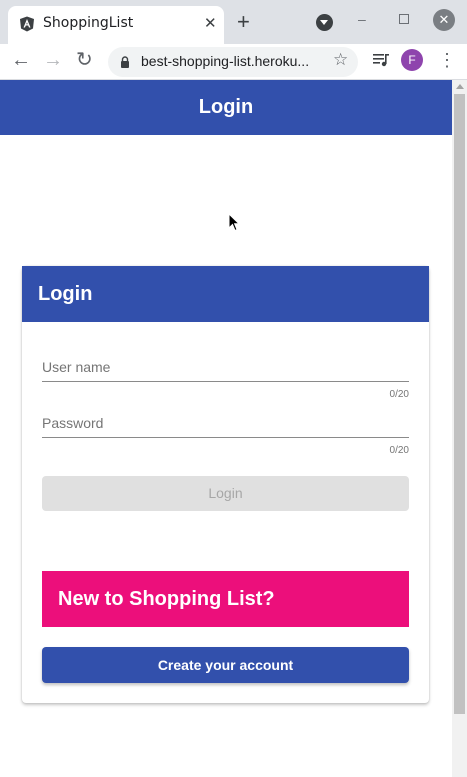 This screenshot has width=467, height=777. I want to click on page-scrollbar, so click(459, 428).